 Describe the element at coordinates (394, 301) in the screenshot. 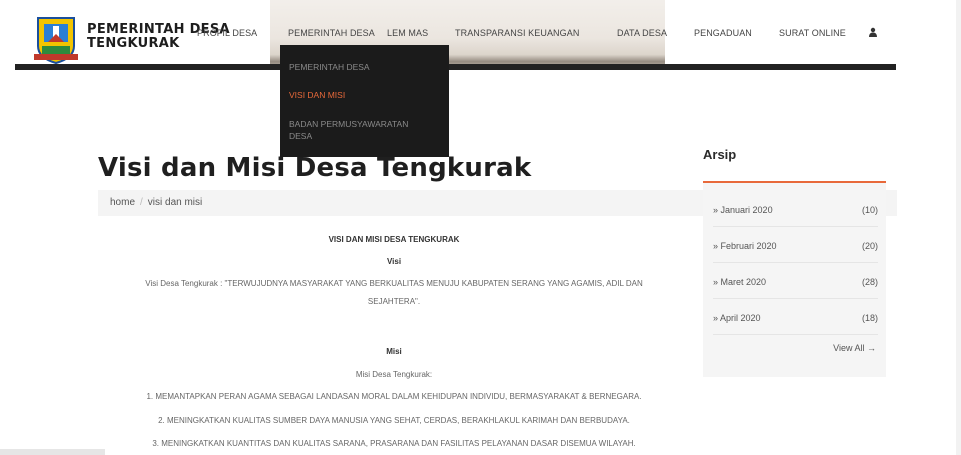

I see `visi-text-line2: SEJAHTERA".` at that location.